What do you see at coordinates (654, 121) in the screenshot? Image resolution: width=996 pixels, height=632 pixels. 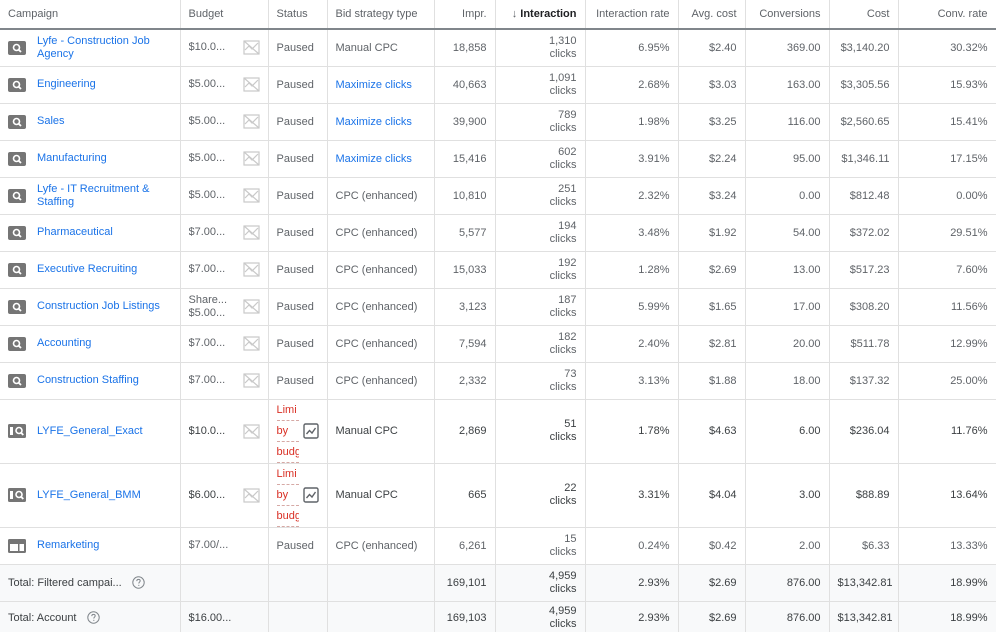 I see `interaction-rate-cell-value: 1.98%` at bounding box center [654, 121].